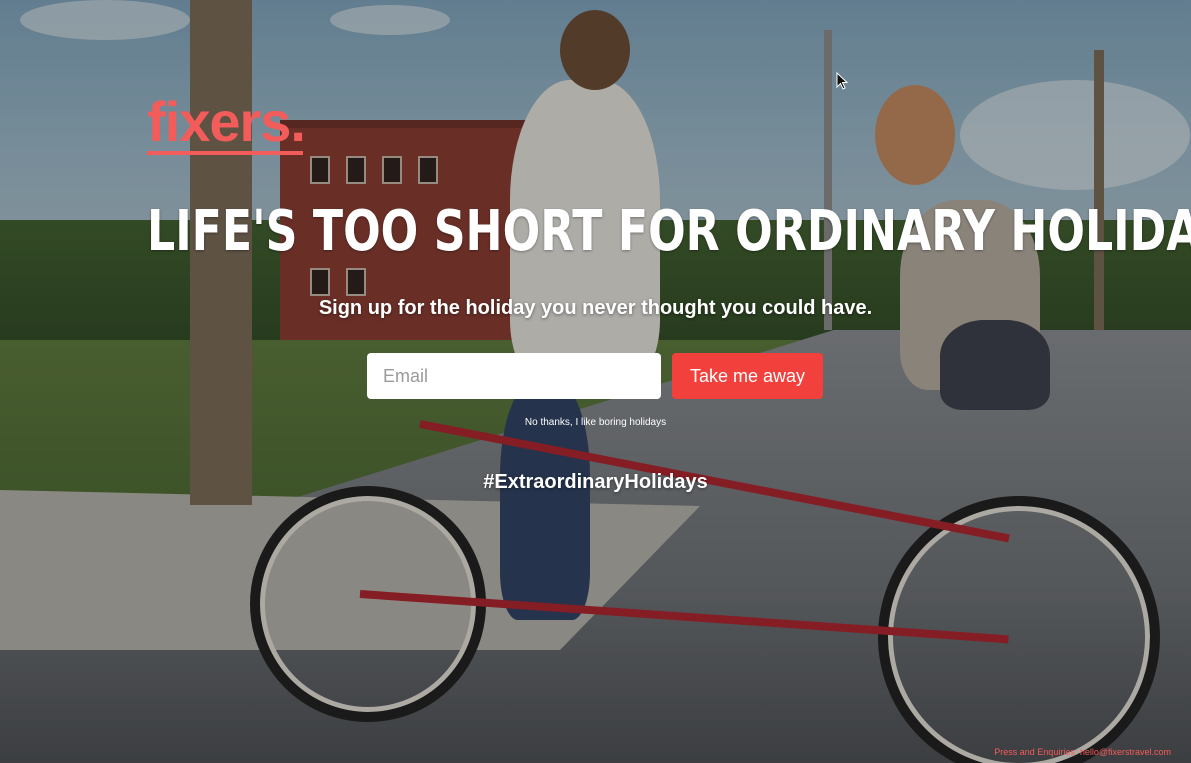 This screenshot has height=763, width=1191. Describe the element at coordinates (595, 482) in the screenshot. I see `hashtag: #ExtraordinaryHolidays` at that location.